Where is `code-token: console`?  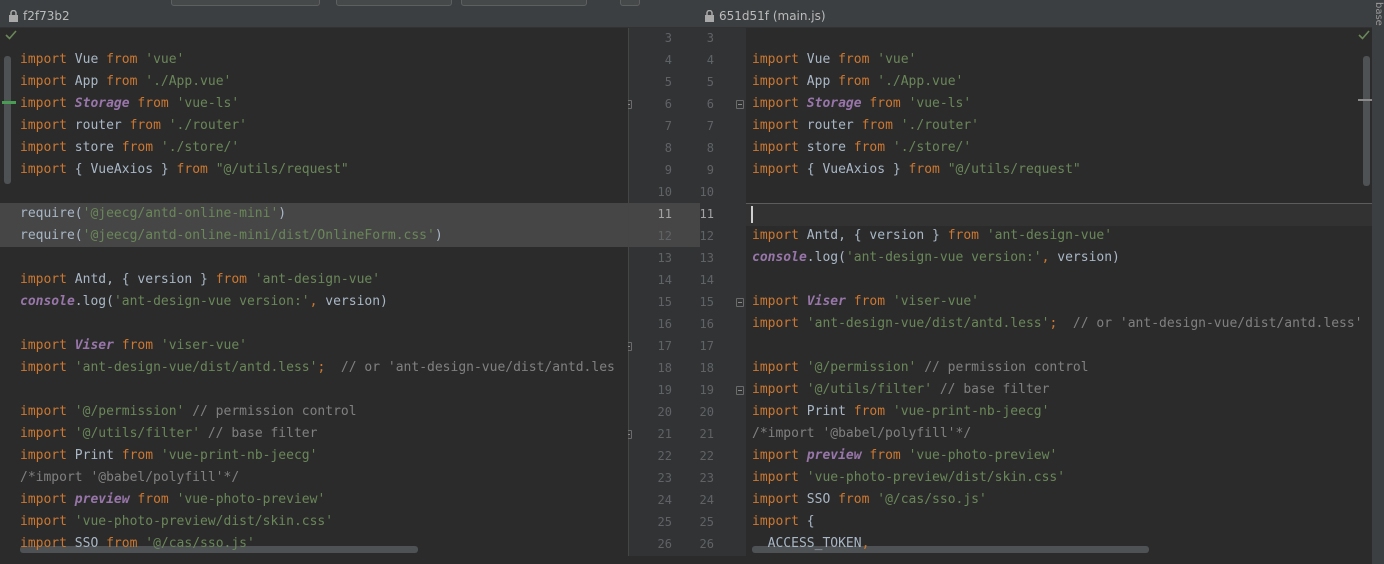 code-token: console is located at coordinates (47, 301).